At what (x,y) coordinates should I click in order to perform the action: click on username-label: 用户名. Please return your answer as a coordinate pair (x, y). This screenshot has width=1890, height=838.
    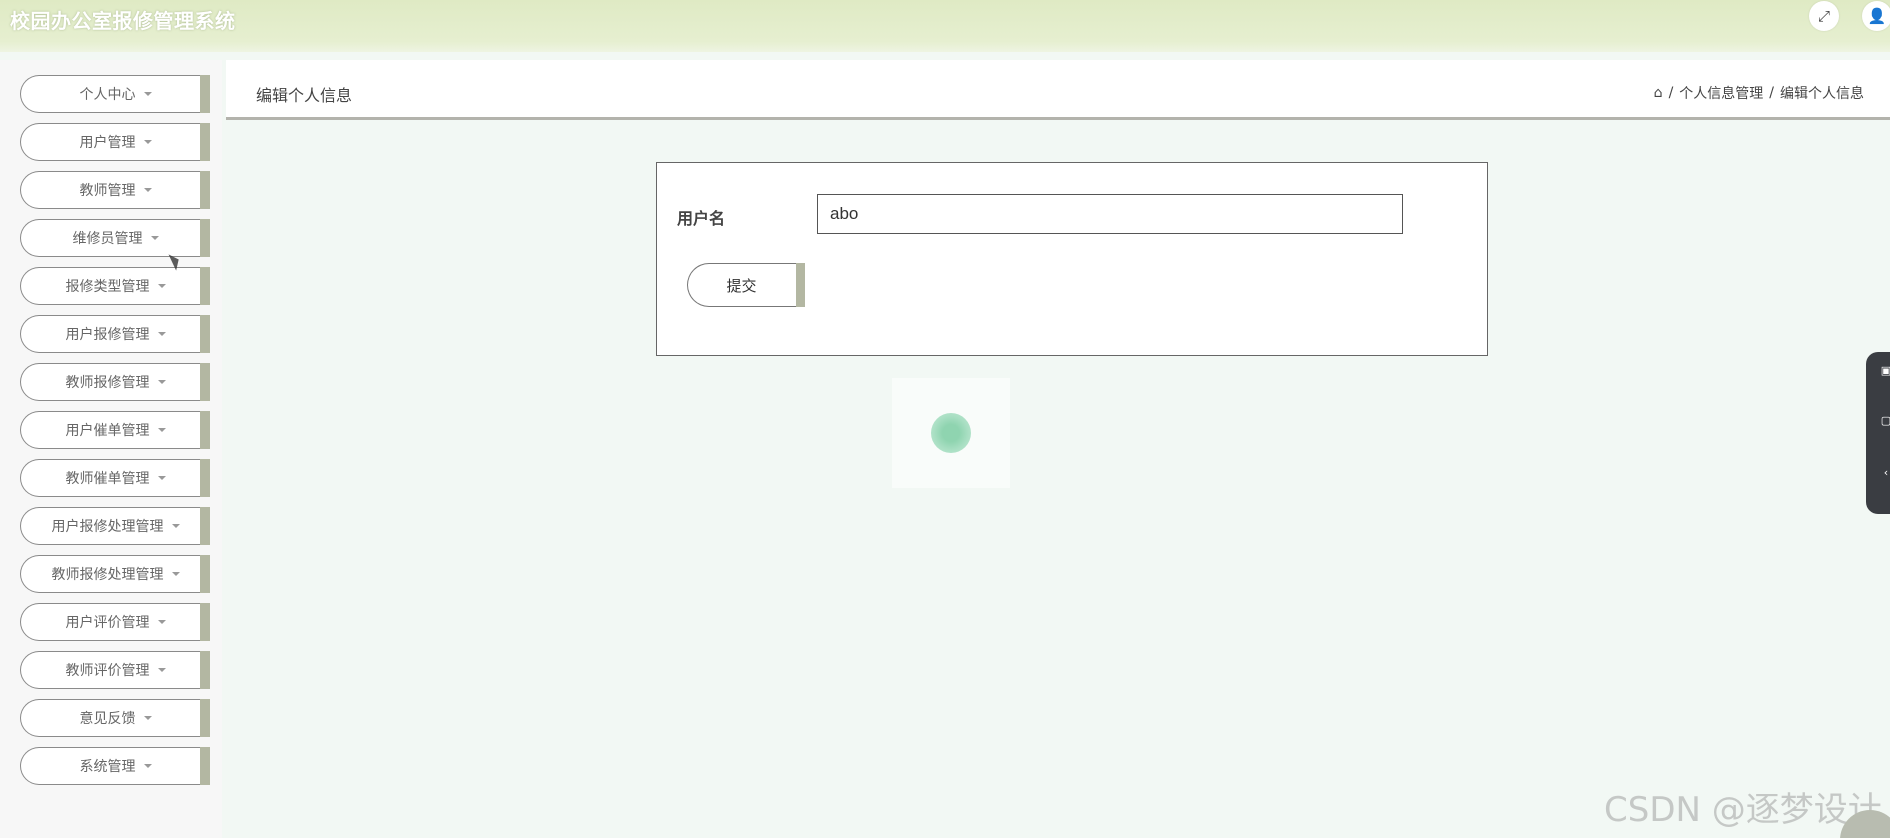
    Looking at the image, I should click on (701, 218).